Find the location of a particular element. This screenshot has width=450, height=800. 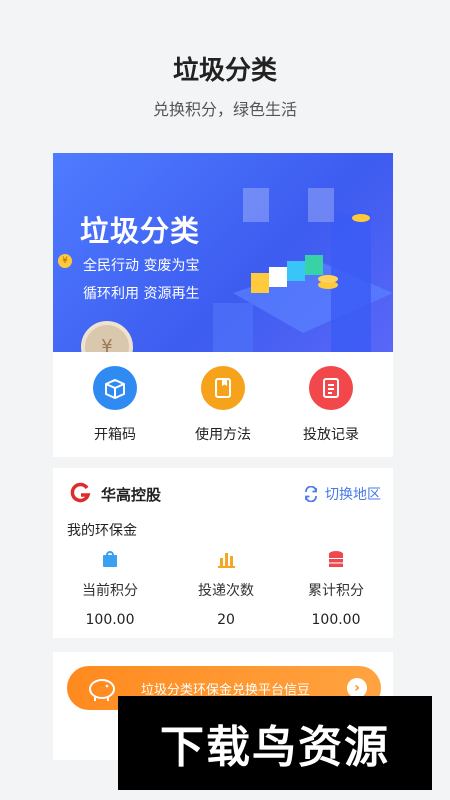

banner-slogan-2: 循环利用 资源再生 is located at coordinates (141, 294).